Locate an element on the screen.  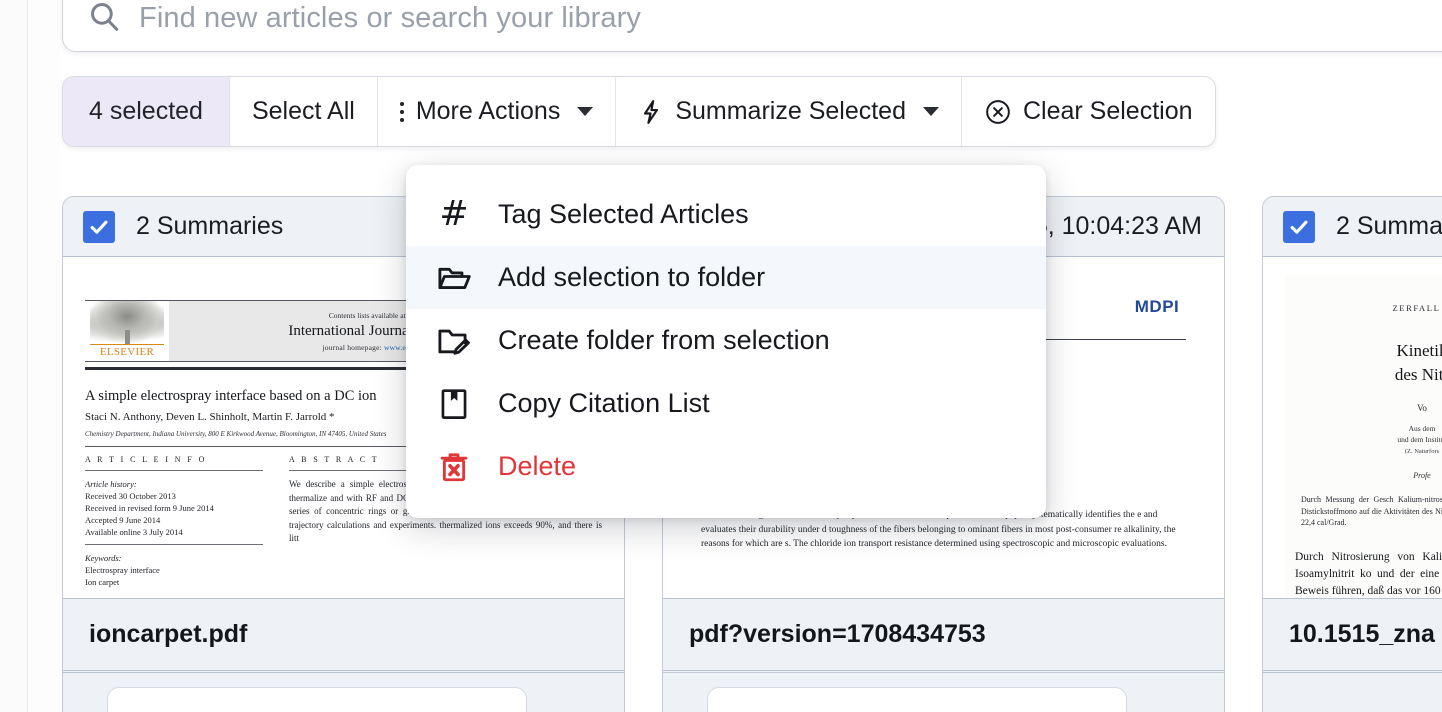
history-heading: Article history: is located at coordinates (111, 484).